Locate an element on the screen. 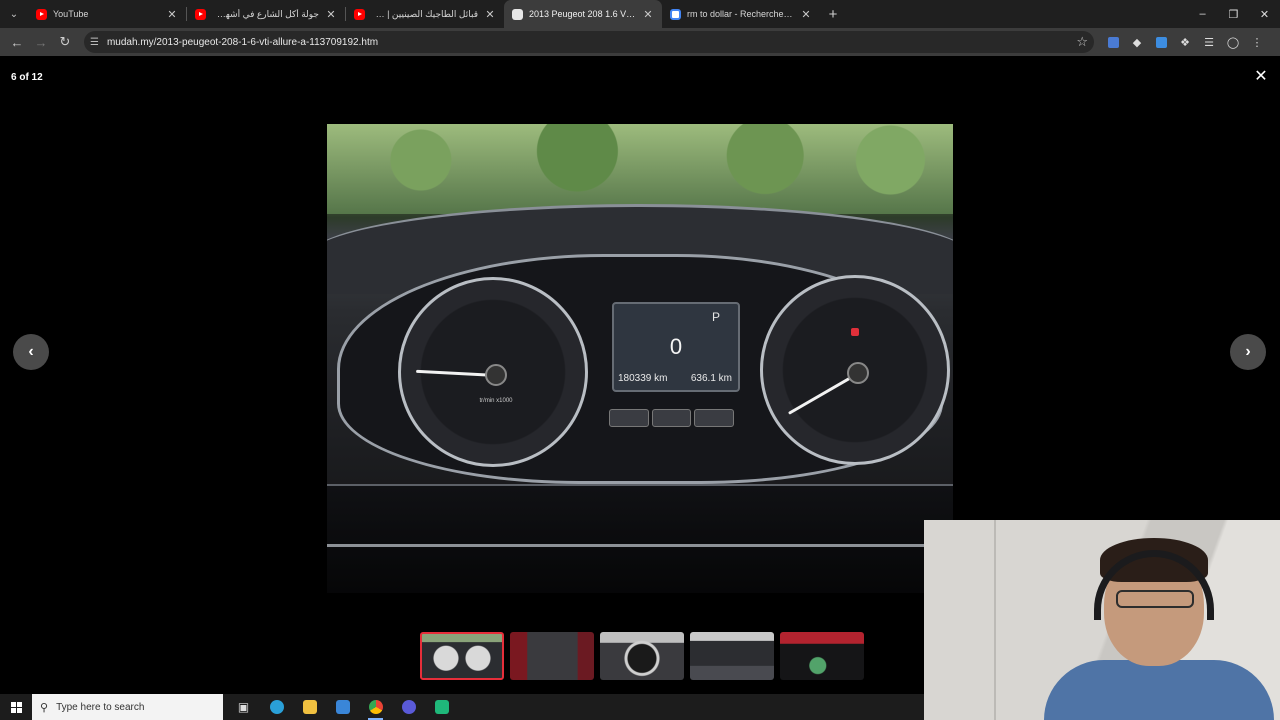  back-arrow-icon: ← is located at coordinates (17, 42).